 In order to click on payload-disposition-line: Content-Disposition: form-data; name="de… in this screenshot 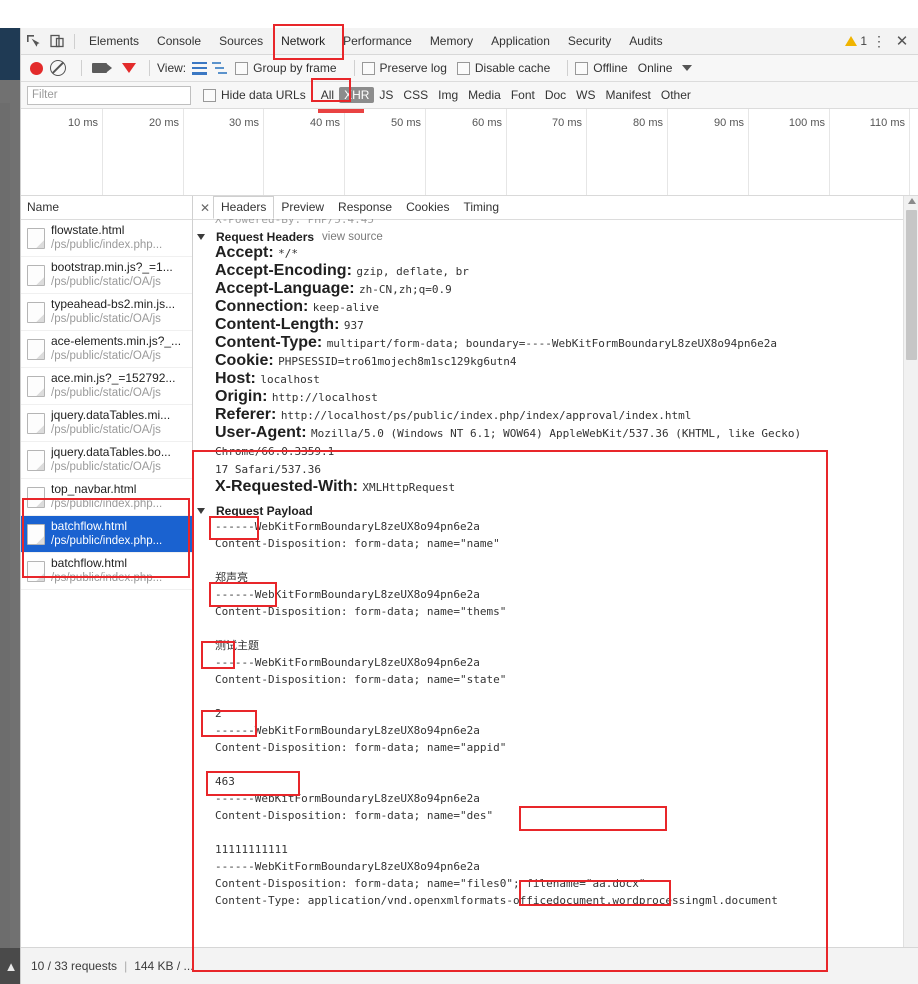, I will do `click(354, 815)`.